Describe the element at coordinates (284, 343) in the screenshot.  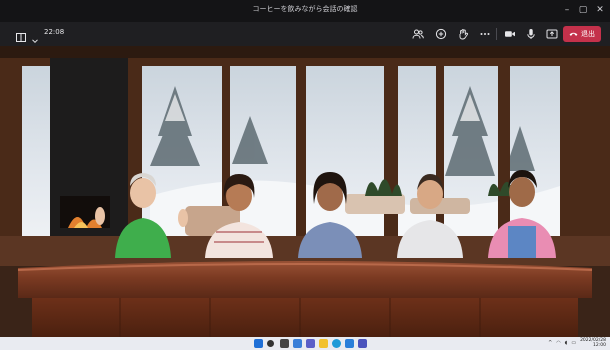
I see `taskview-icon` at that location.